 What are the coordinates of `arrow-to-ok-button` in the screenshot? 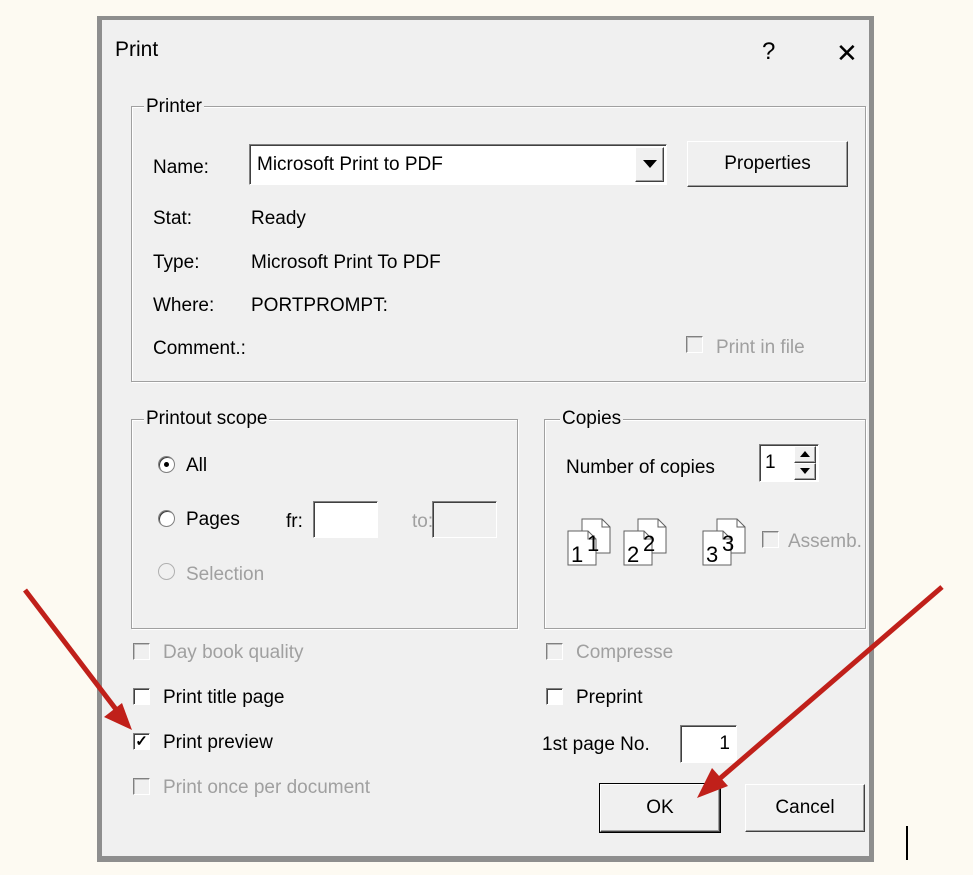 It's located at (820, 691).